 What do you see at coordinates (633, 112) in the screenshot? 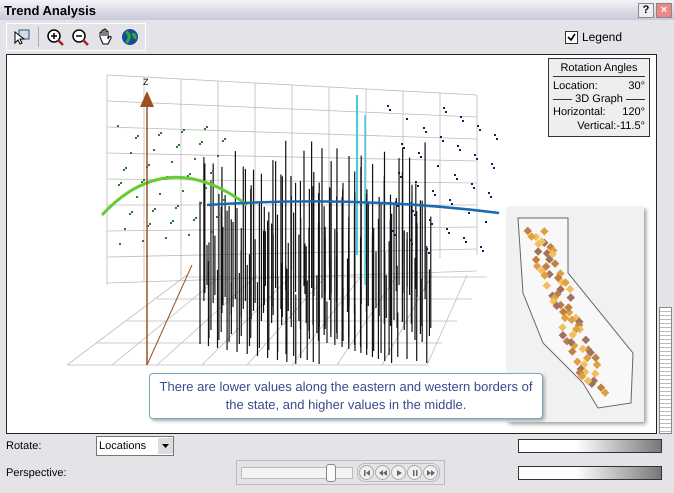
I see `horizontal-value: 120°` at bounding box center [633, 112].